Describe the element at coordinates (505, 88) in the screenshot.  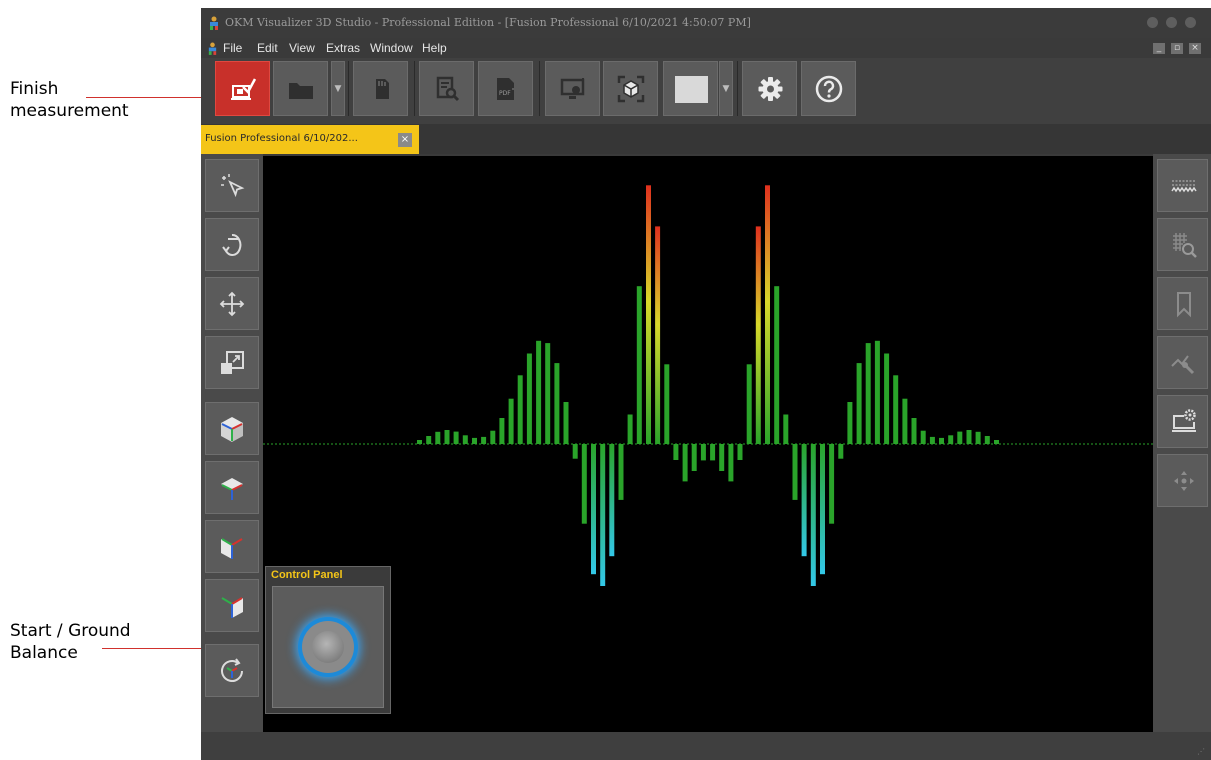
I see `export-pdf-button: PDF` at that location.